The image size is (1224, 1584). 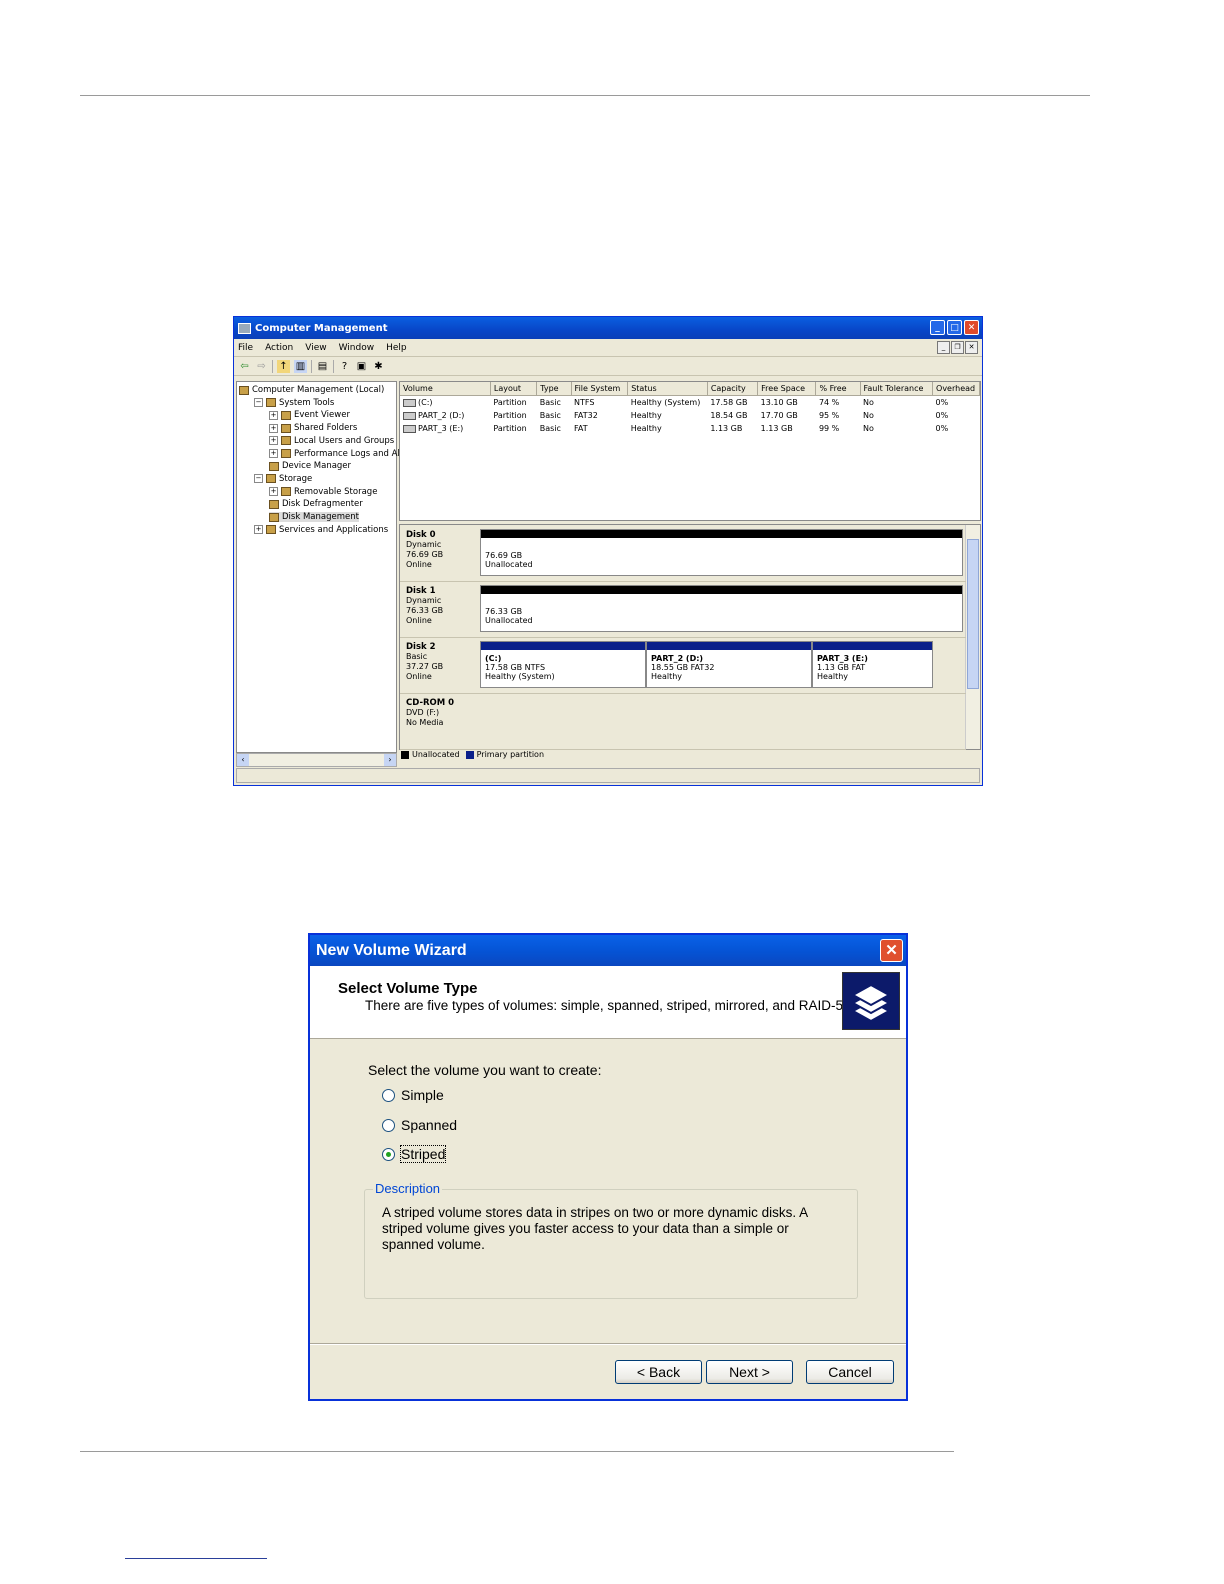 I want to click on column-header: Layout, so click(x=514, y=389).